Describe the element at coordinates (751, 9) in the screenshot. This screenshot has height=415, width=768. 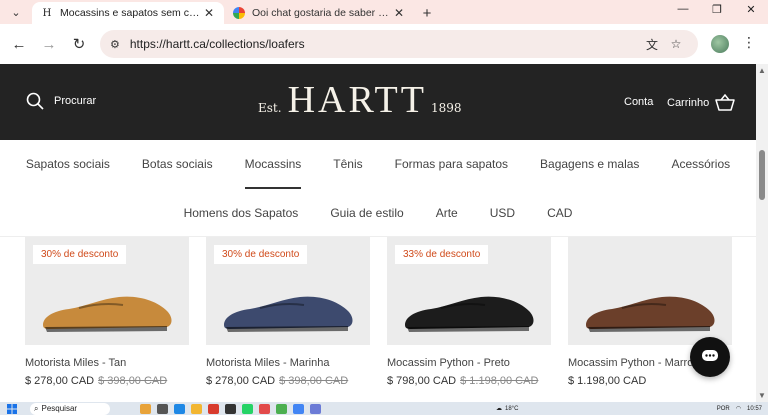
I see `close-window-icon: ✕` at that location.